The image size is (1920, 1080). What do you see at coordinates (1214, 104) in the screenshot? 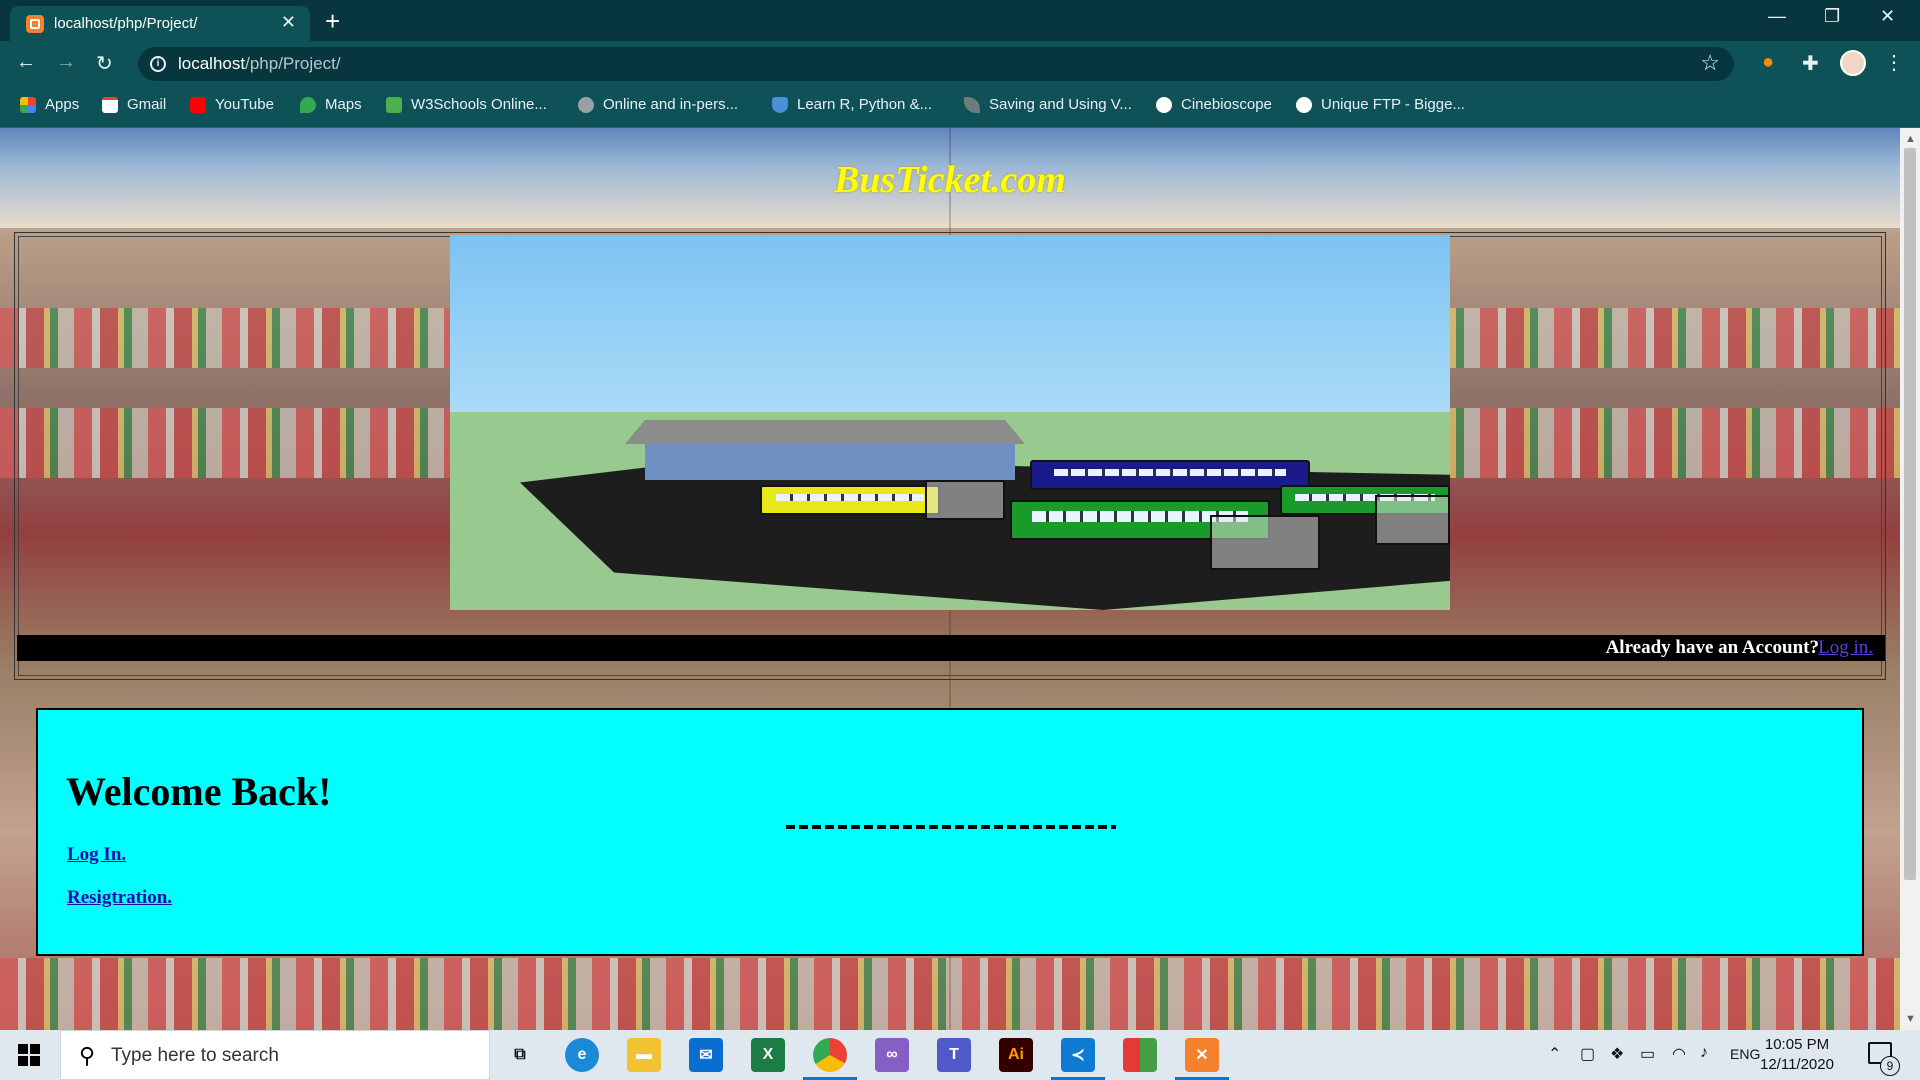
I see `bookmark-cinebioscope: Cinebioscope` at bounding box center [1214, 104].